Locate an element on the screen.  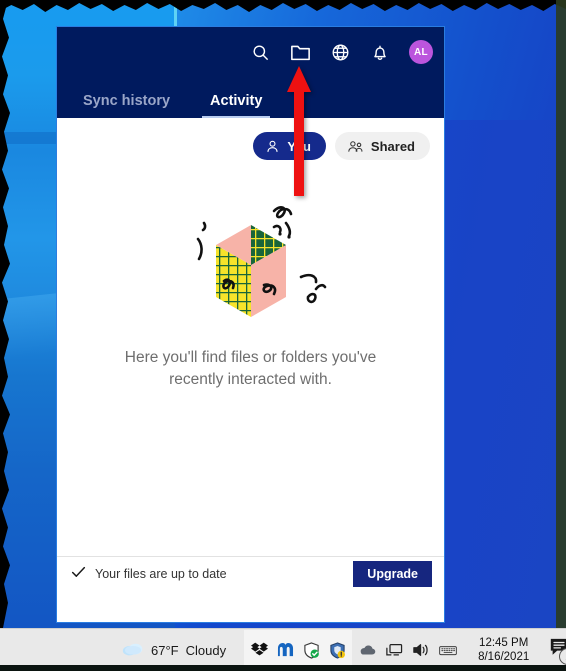
keyboard-icon is located at coordinates (448, 650).